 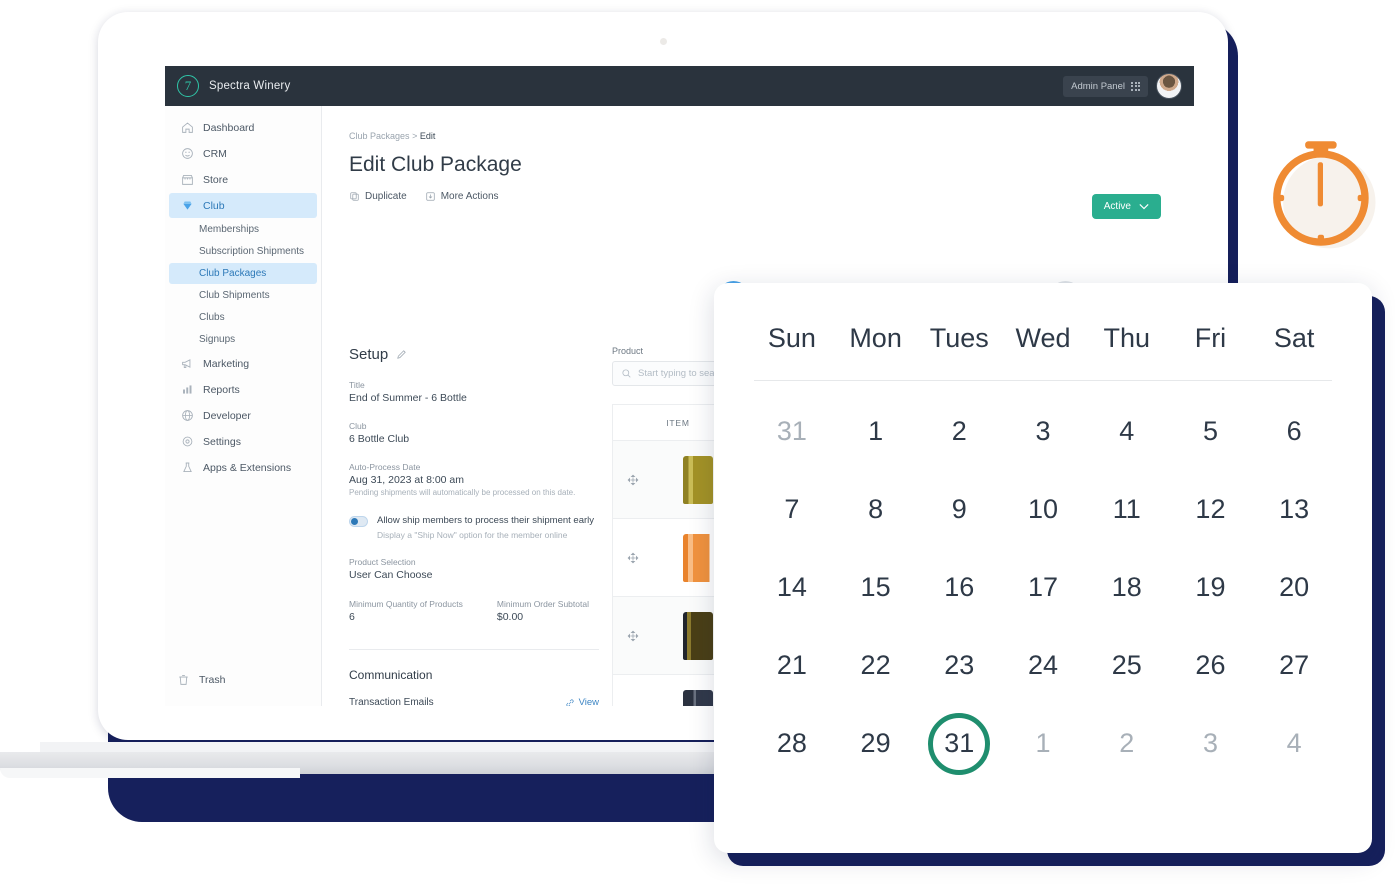 I want to click on setup-heading: Setup, so click(x=369, y=354).